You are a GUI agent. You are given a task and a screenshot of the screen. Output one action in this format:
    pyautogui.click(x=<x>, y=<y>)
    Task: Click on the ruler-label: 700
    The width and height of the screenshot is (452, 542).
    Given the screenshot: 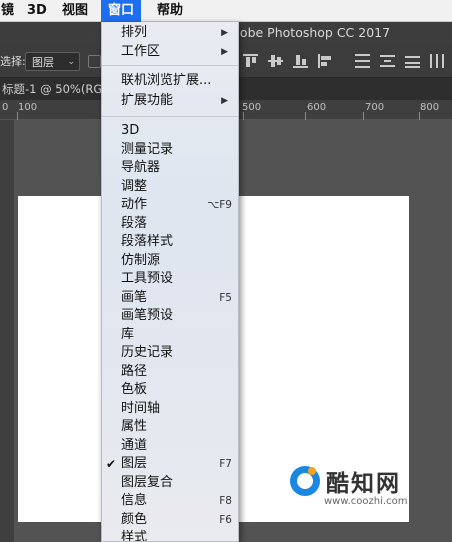 What is the action you would take?
    pyautogui.click(x=375, y=107)
    